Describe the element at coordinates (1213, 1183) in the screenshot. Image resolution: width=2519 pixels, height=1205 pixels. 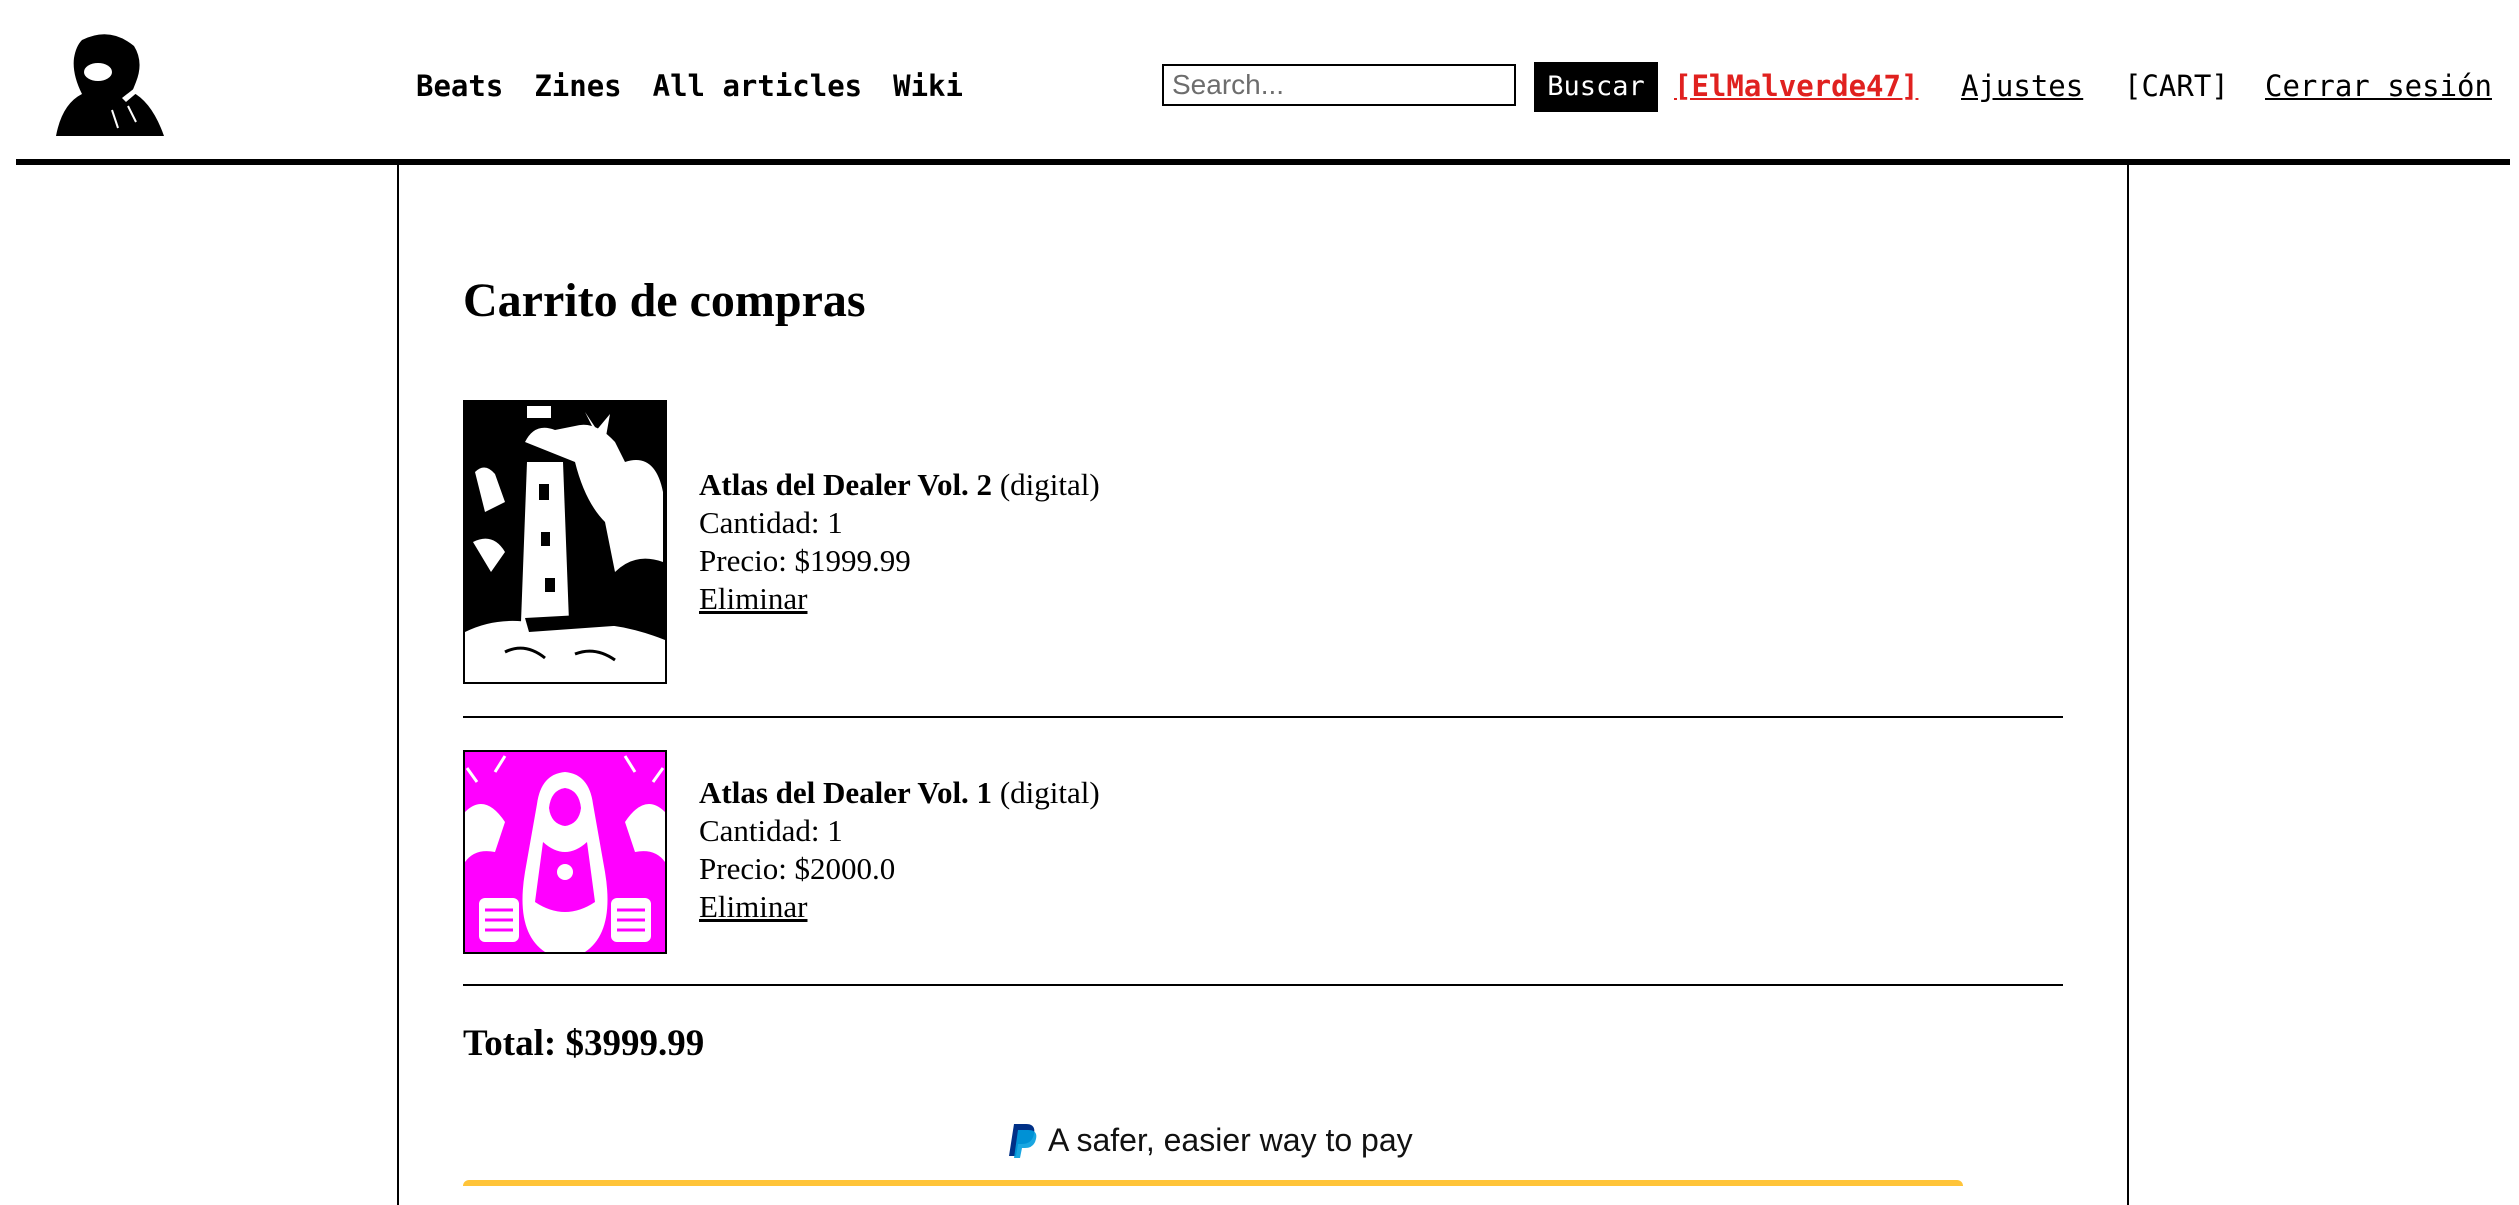
I see `paypal-checkout-button` at that location.